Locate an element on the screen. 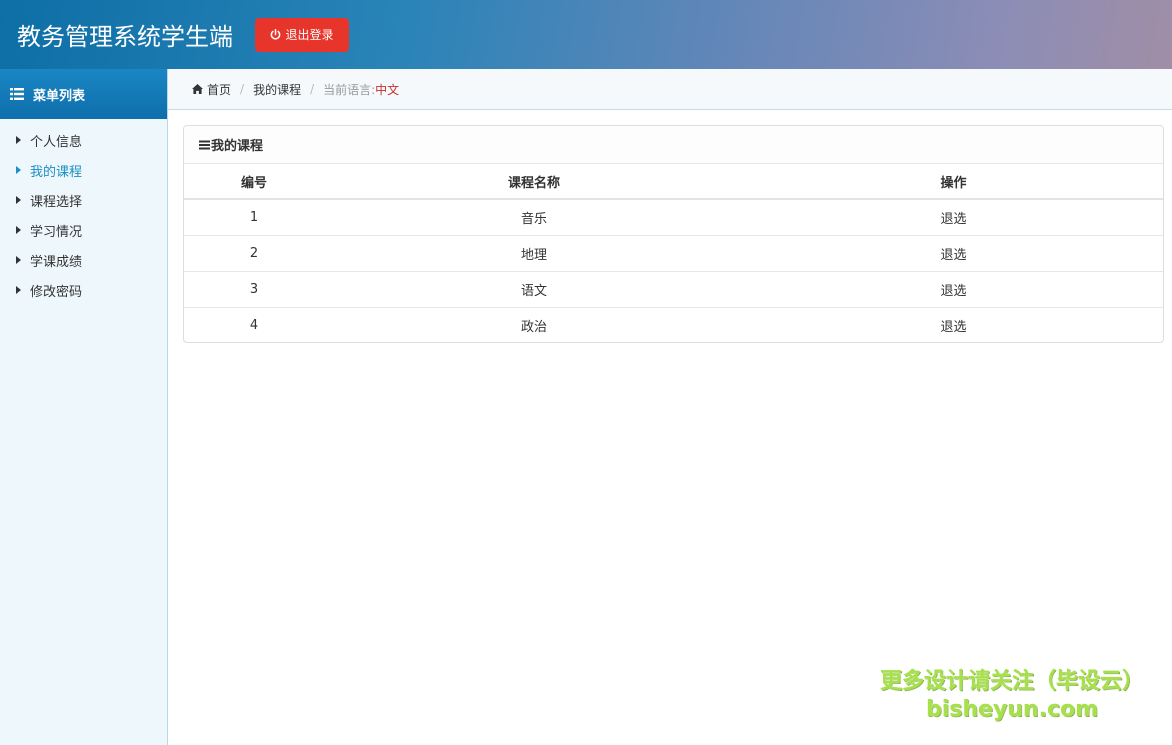  sidebar-item-label: 我的课程 is located at coordinates (56, 172).